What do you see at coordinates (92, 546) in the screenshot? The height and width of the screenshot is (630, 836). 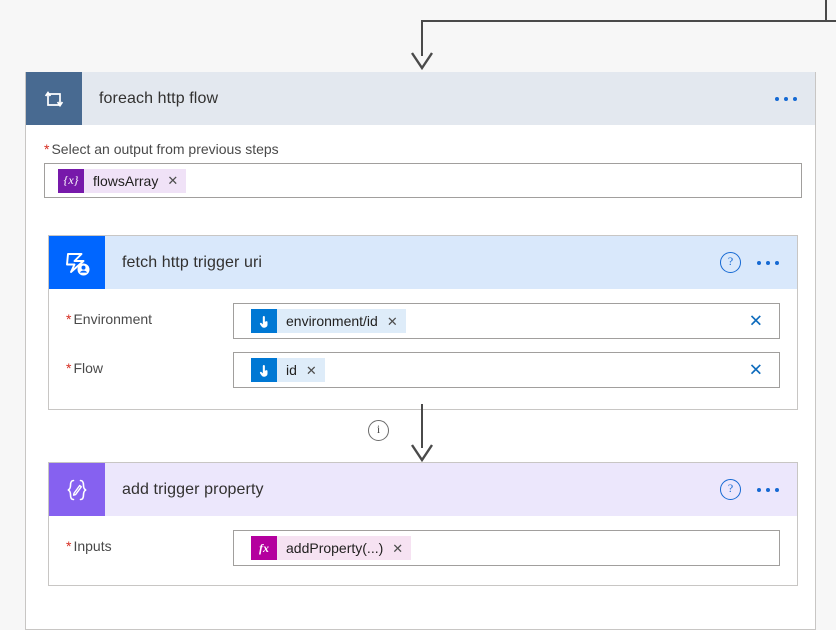 I see `param-label-text: Inputs` at bounding box center [92, 546].